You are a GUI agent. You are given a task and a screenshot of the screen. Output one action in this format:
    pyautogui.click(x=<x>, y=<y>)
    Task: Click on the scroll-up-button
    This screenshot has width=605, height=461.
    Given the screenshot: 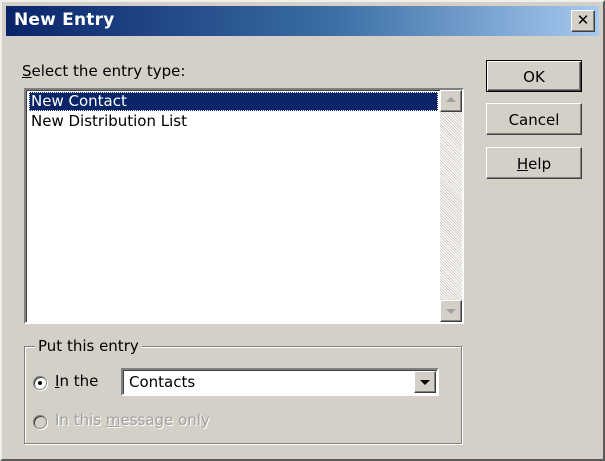 What is the action you would take?
    pyautogui.click(x=451, y=101)
    